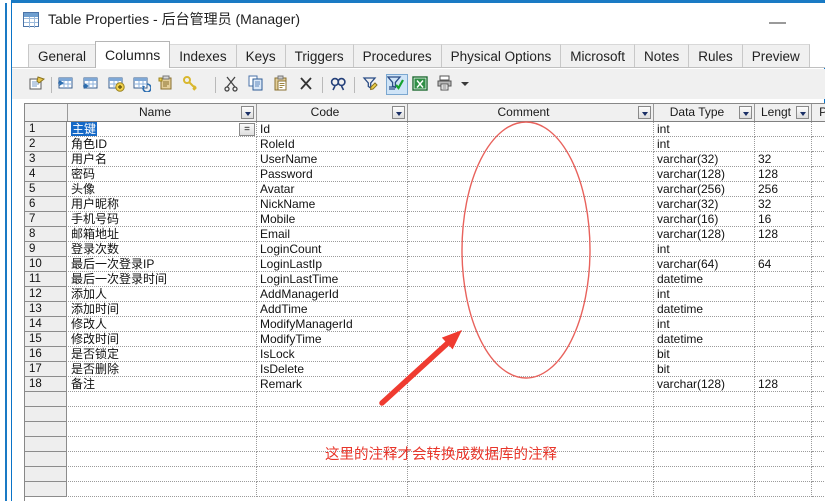 The width and height of the screenshot is (825, 501). Describe the element at coordinates (332, 234) in the screenshot. I see `cell-code: Email` at that location.